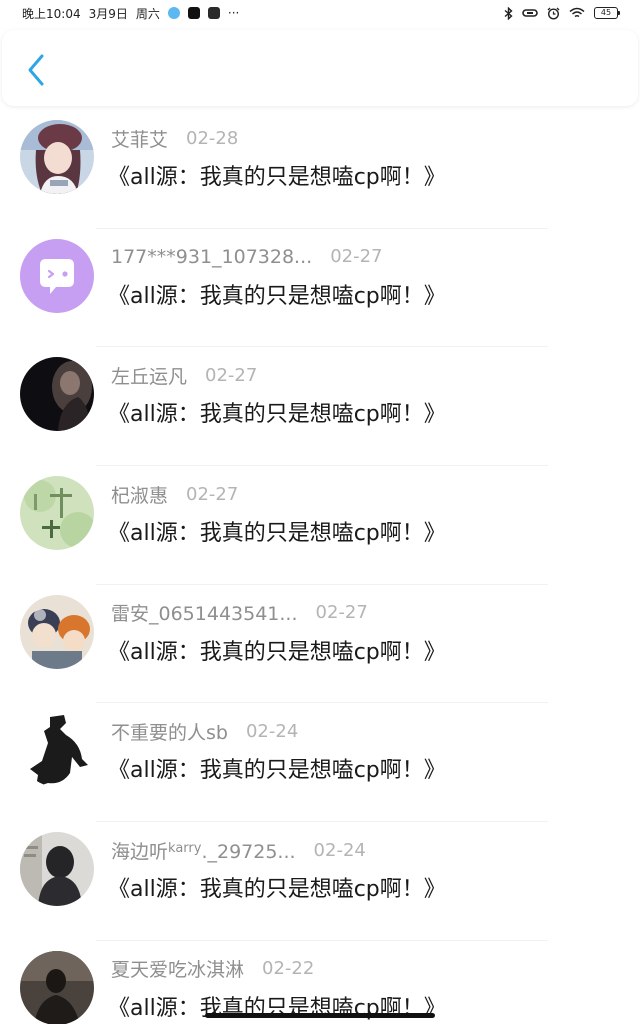  I want to click on header-bar, so click(320, 68).